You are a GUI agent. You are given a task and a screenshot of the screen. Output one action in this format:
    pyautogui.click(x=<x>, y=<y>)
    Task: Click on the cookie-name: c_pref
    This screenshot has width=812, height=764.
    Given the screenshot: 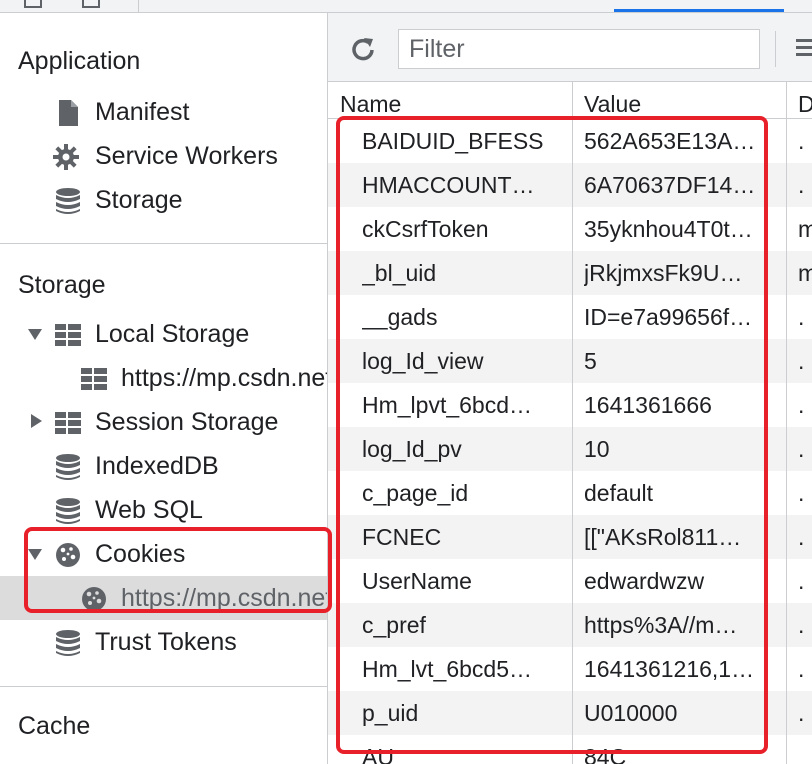 What is the action you would take?
    pyautogui.click(x=394, y=625)
    